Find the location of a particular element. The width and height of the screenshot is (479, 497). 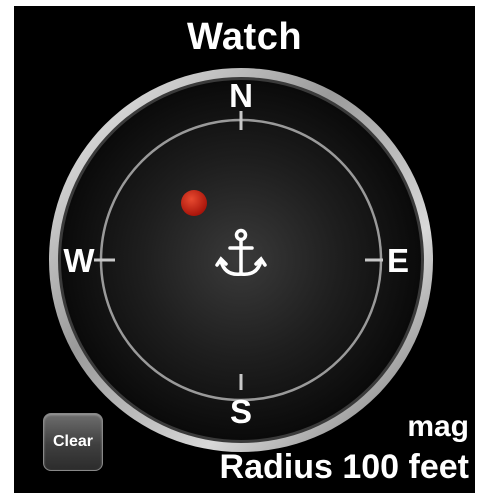

heading-mode-label: mag is located at coordinates (438, 426).